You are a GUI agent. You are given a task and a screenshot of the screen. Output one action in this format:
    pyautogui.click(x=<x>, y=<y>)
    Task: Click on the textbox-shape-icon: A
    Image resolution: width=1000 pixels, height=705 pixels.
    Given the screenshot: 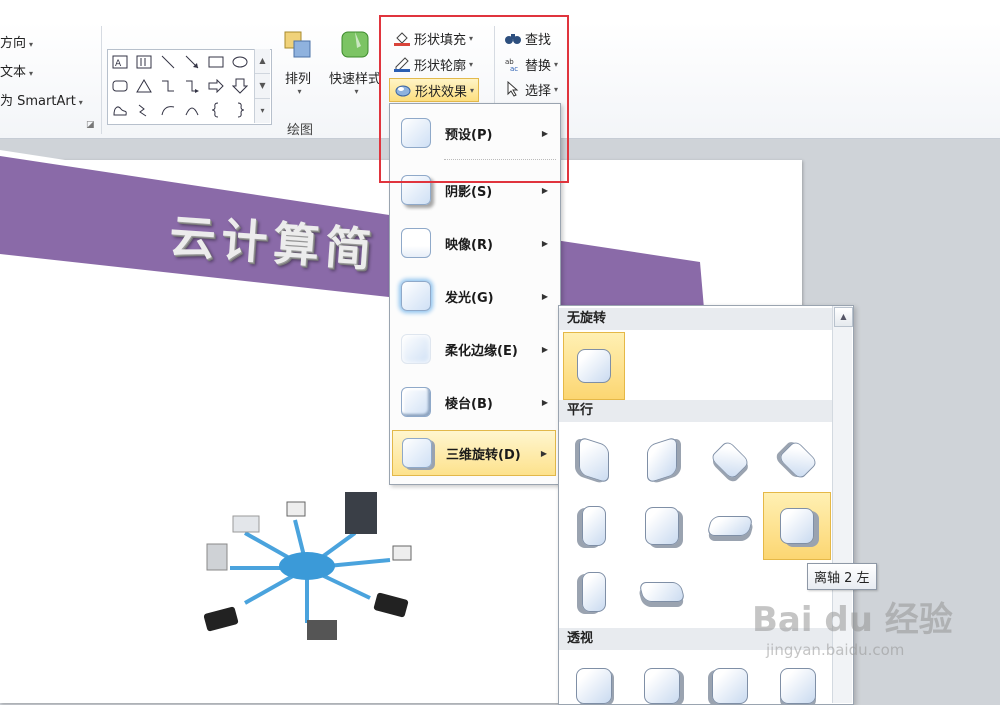 What is the action you would take?
    pyautogui.click(x=120, y=62)
    